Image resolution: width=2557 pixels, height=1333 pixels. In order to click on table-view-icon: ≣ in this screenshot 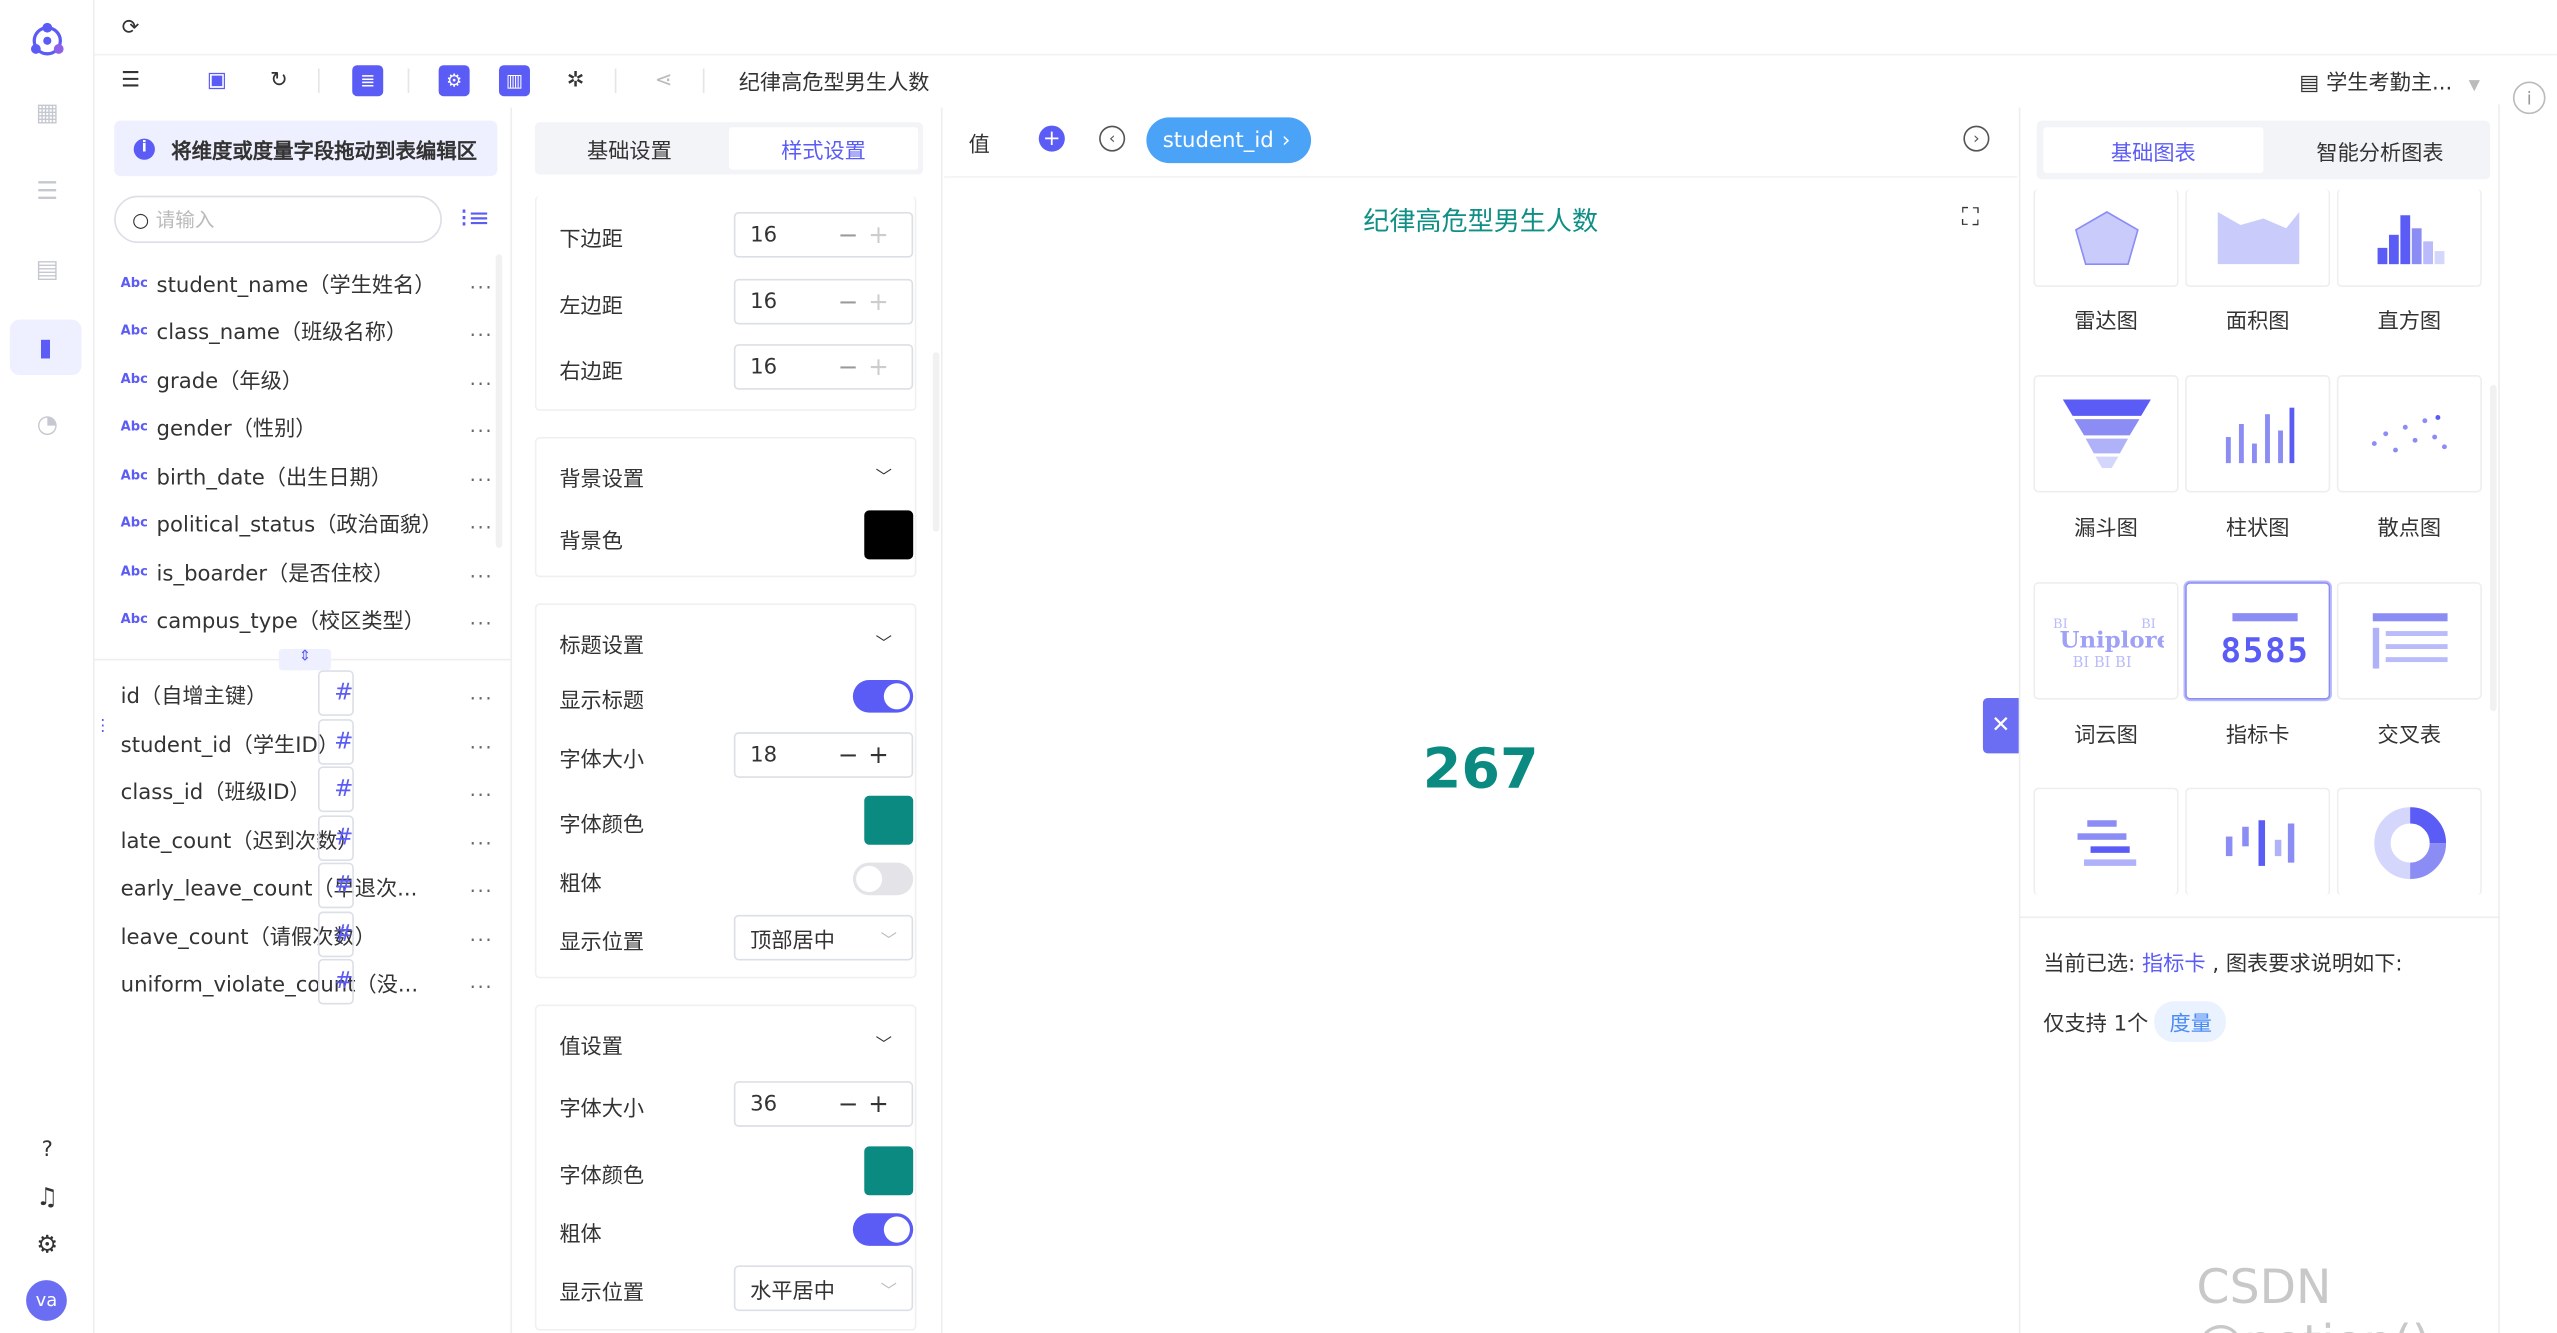, I will do `click(368, 81)`.